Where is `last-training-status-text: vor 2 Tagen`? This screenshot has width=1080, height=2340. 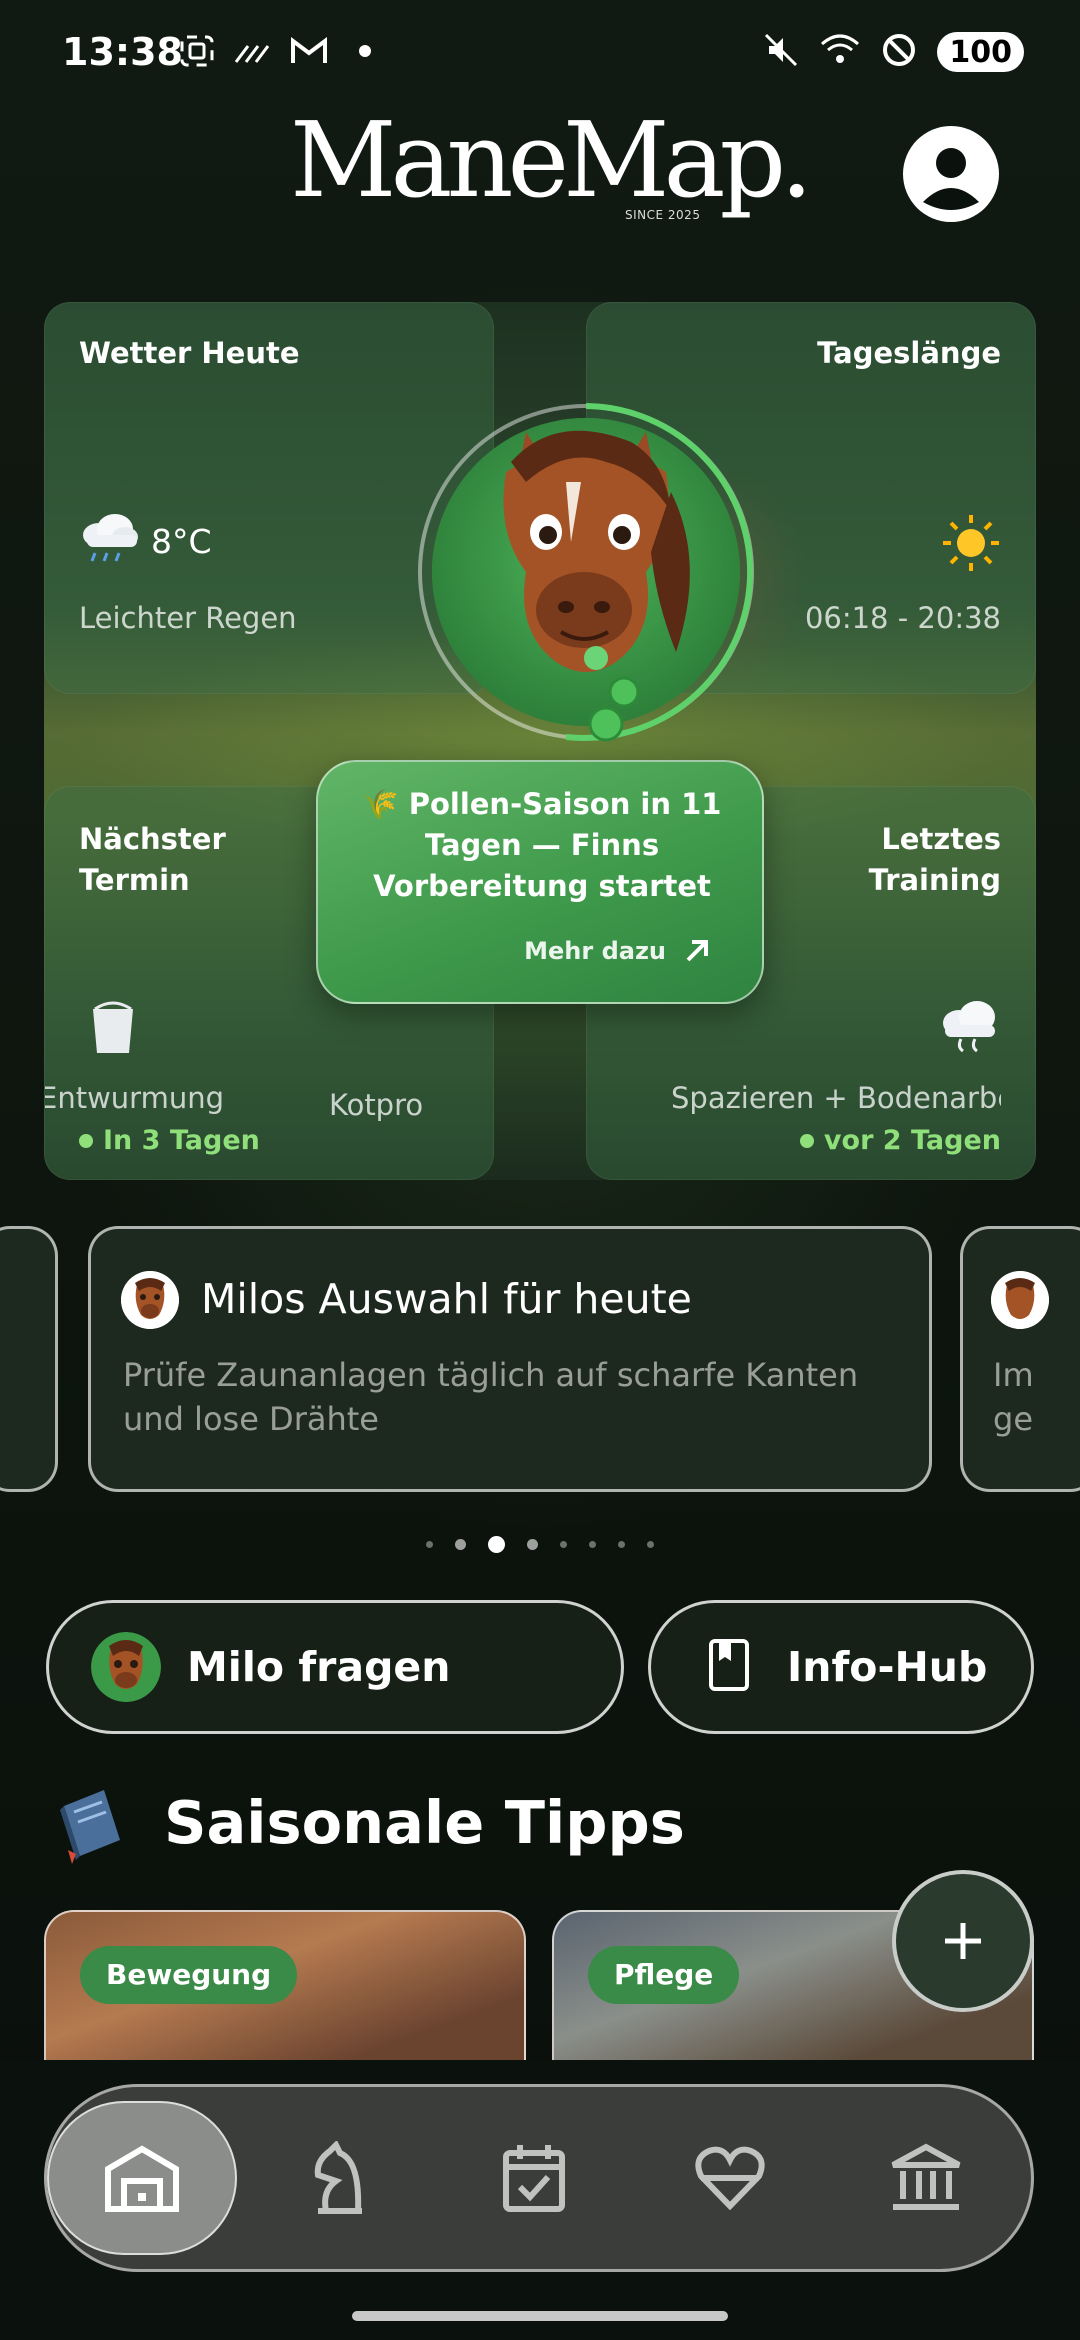
last-training-status-text: vor 2 Tagen is located at coordinates (912, 1140).